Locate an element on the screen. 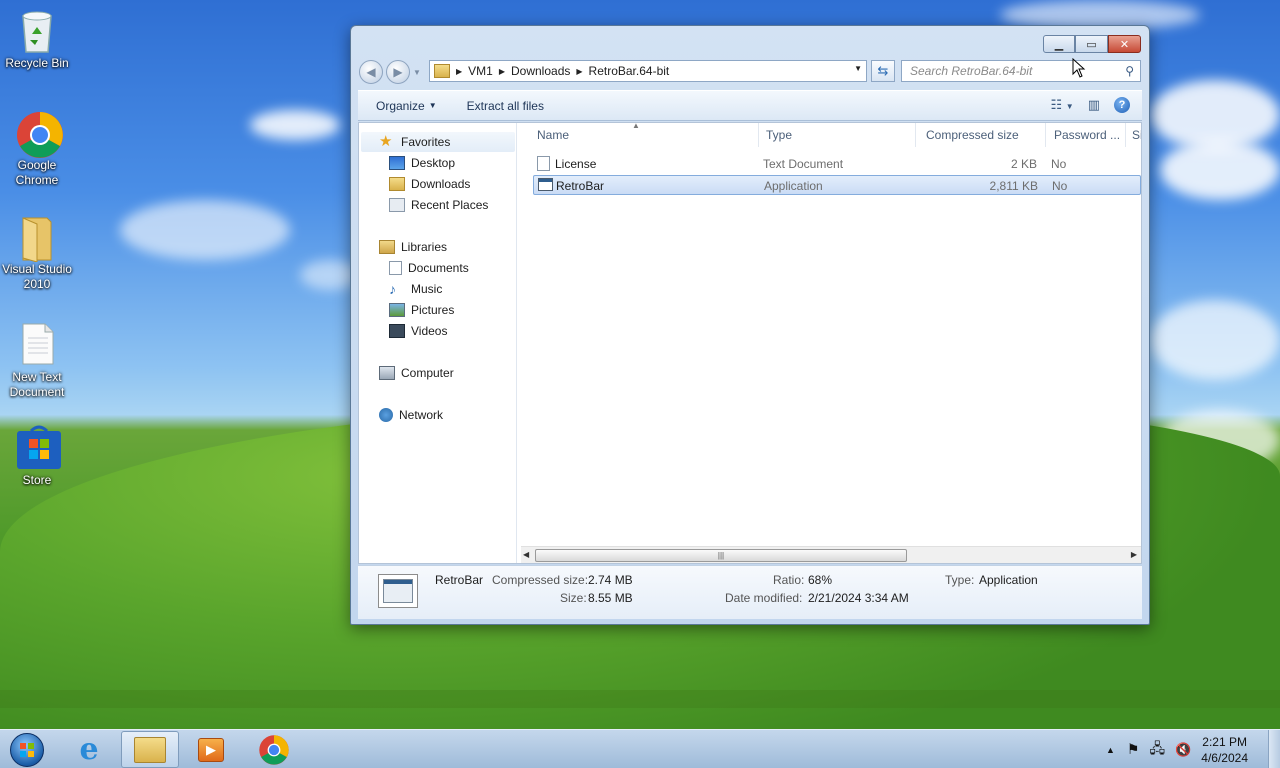 This screenshot has width=1280, height=768. nav-libraries: Libraries is located at coordinates (413, 247).